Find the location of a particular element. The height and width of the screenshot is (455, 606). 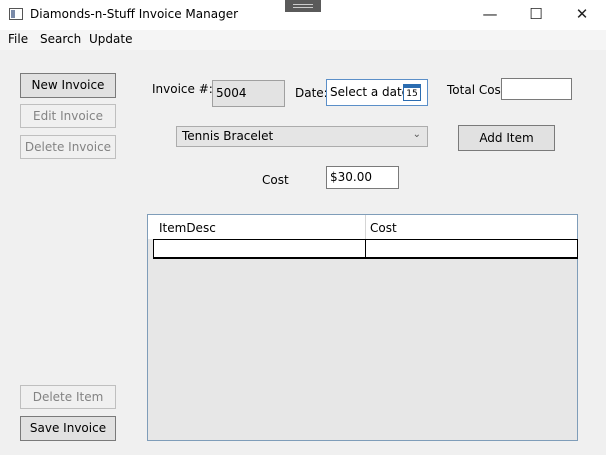

new-invoice-button: New Invoice is located at coordinates (68, 85).